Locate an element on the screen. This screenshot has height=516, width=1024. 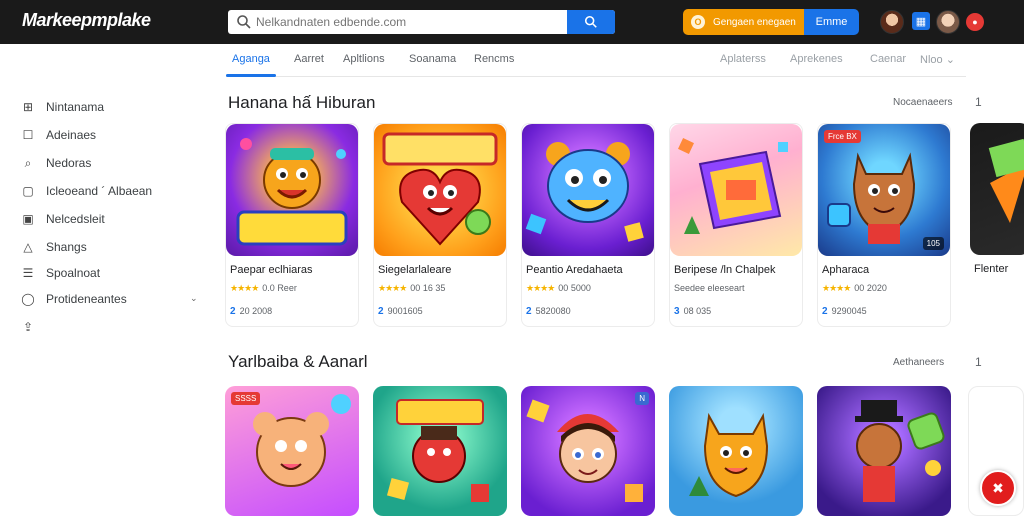
tab-2: Aarret is located at coordinates (309, 59).